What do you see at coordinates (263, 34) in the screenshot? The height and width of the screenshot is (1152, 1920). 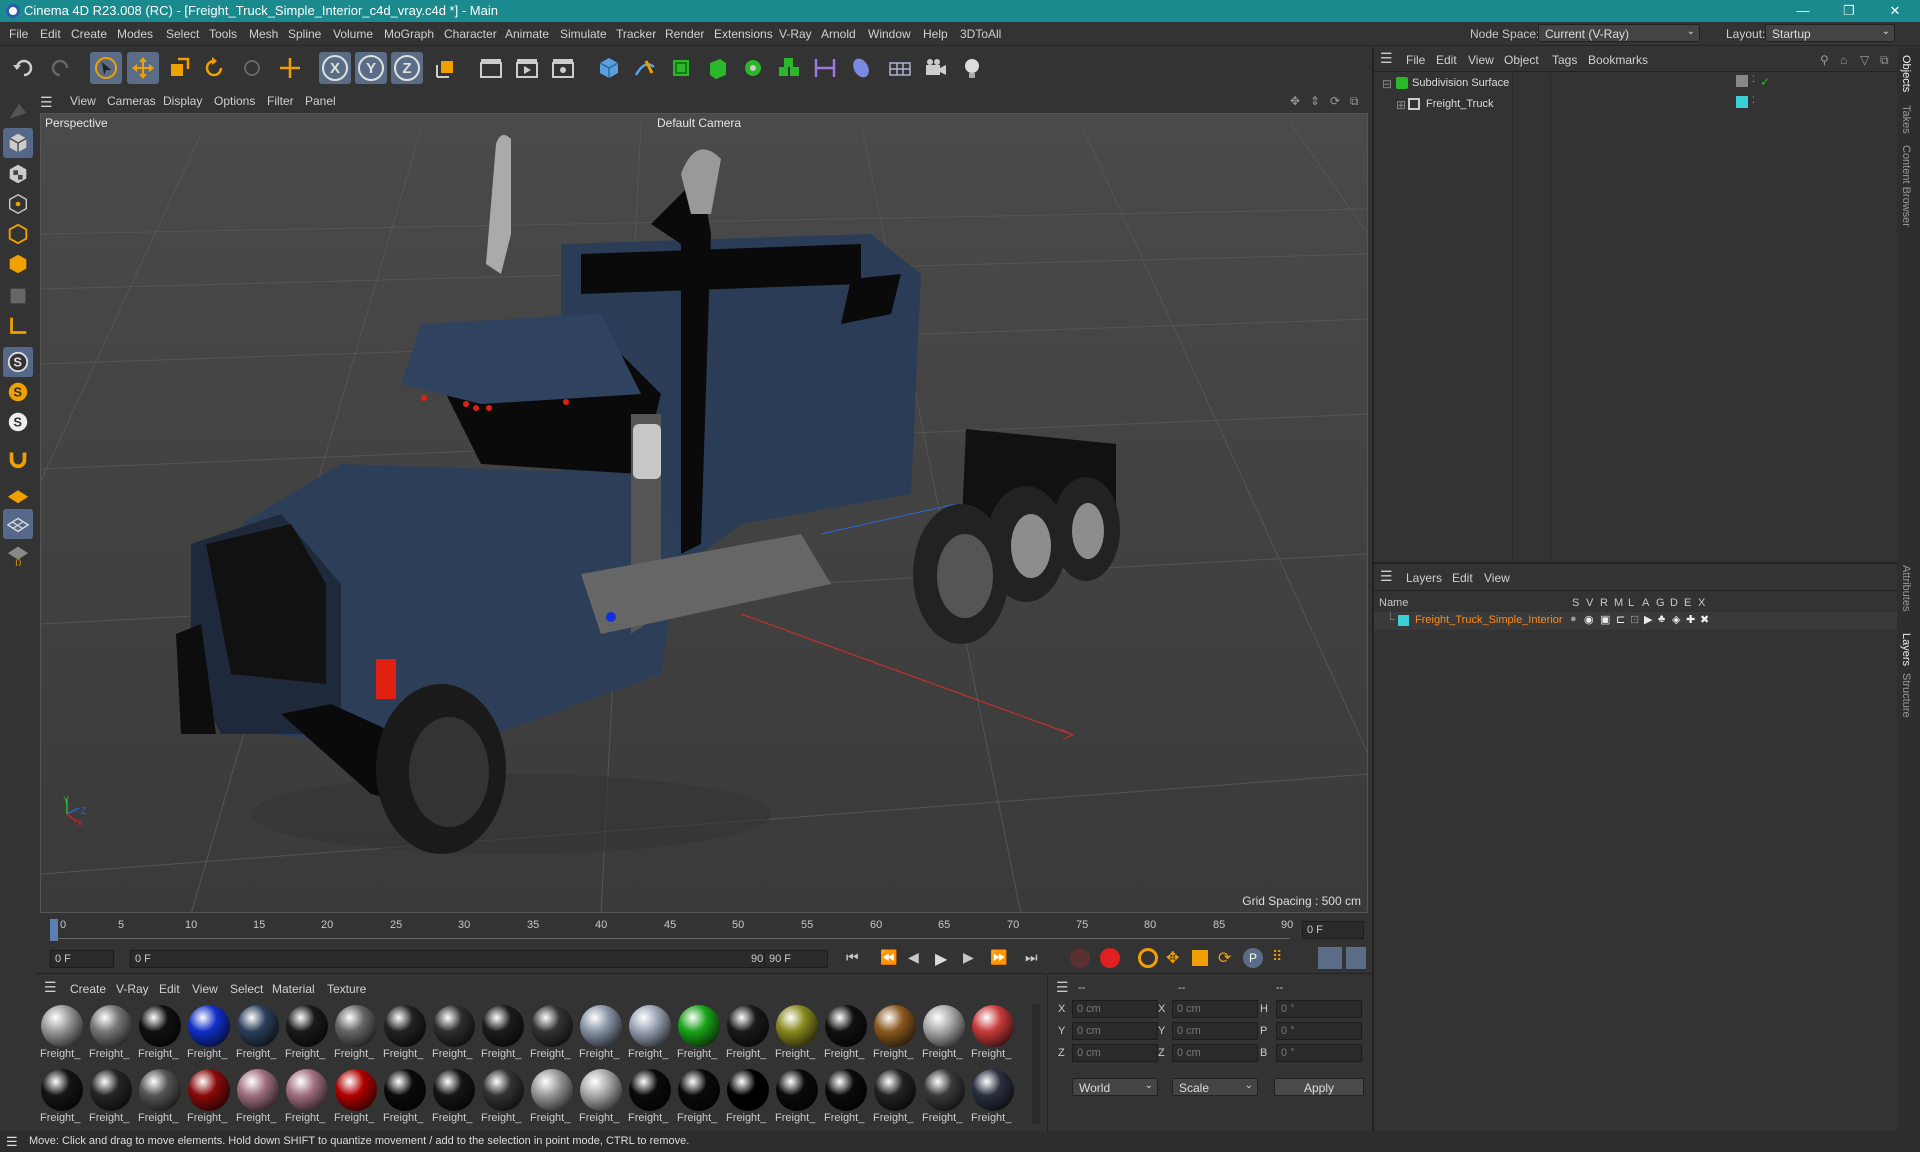 I see `menu-mesh: Mesh` at bounding box center [263, 34].